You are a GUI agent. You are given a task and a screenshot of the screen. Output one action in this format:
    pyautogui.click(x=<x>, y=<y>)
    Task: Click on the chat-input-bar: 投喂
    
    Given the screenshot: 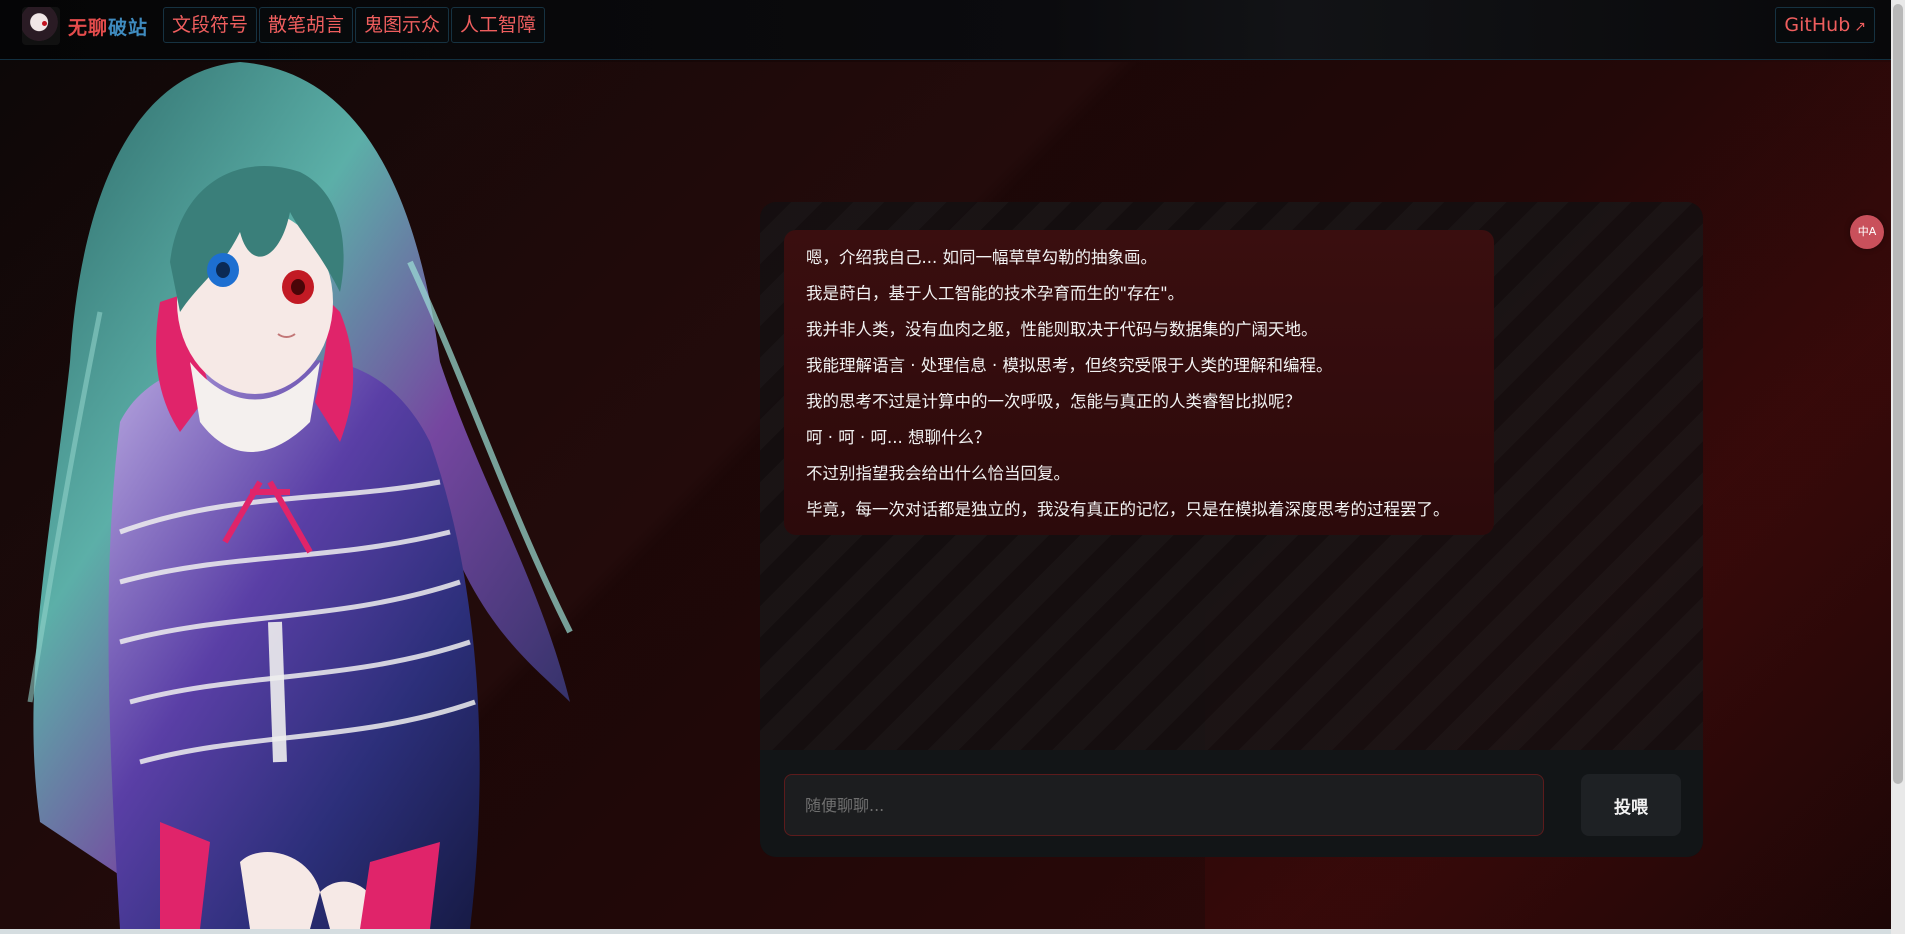 What is the action you would take?
    pyautogui.click(x=1231, y=803)
    